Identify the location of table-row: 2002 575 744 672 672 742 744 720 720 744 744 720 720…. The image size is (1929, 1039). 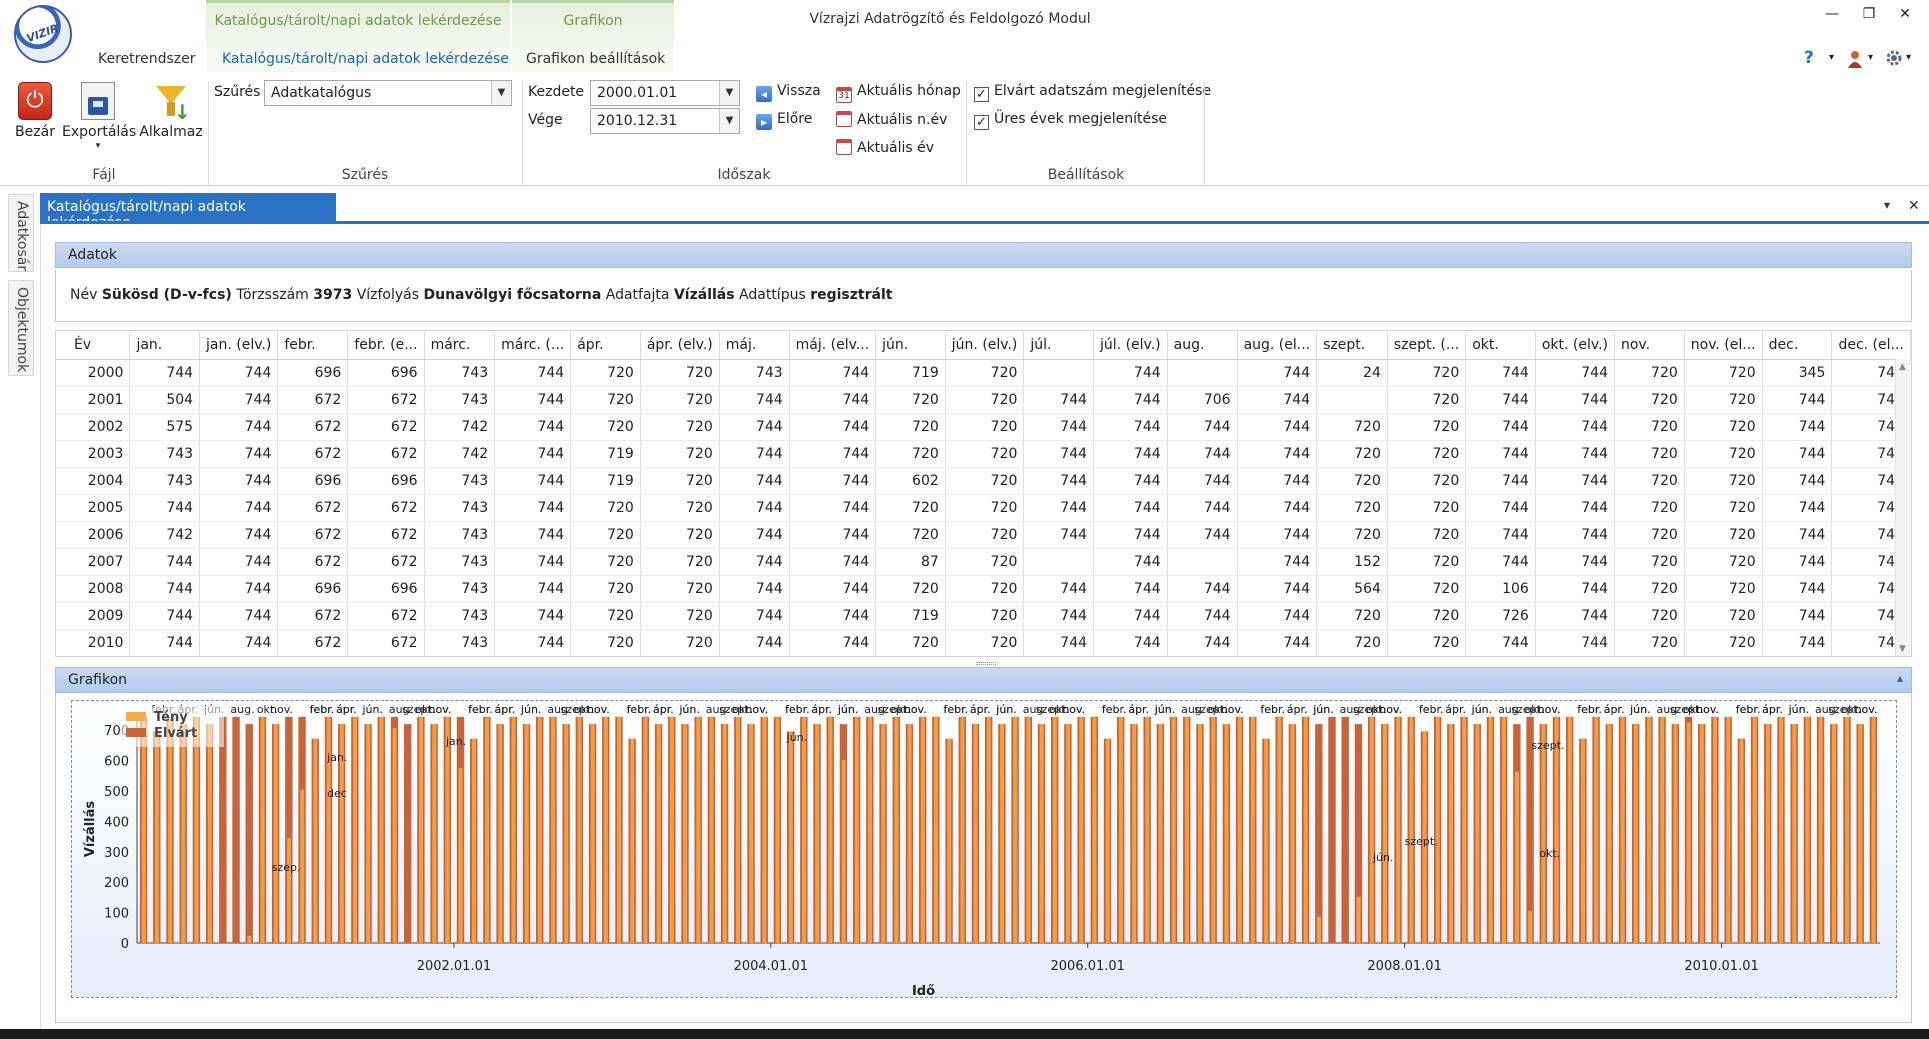
(983, 427).